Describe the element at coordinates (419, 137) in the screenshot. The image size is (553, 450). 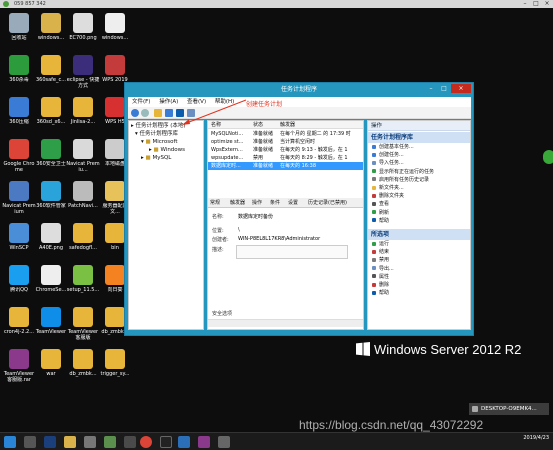
I see `actions-section-header: 任务计划程序库` at that location.